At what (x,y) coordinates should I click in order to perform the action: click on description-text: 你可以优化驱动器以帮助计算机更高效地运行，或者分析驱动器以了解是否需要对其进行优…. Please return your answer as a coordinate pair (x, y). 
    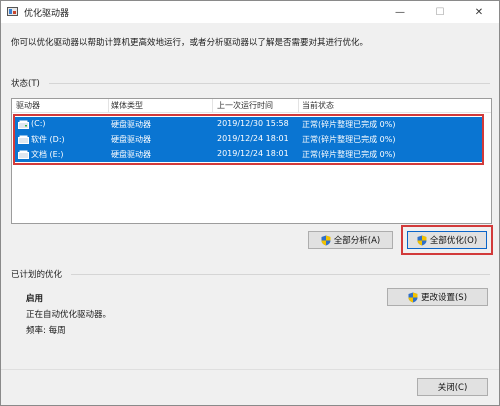
    Looking at the image, I should click on (190, 43).